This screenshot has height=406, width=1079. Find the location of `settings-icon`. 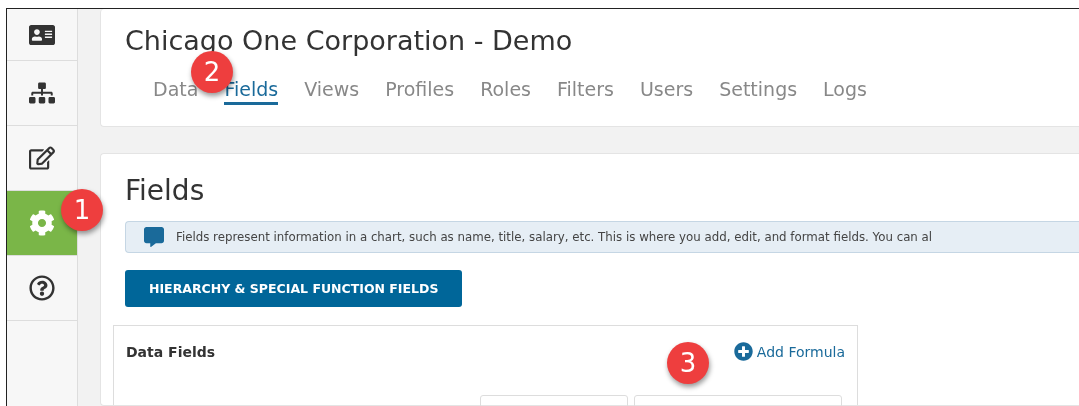

settings-icon is located at coordinates (42, 223).